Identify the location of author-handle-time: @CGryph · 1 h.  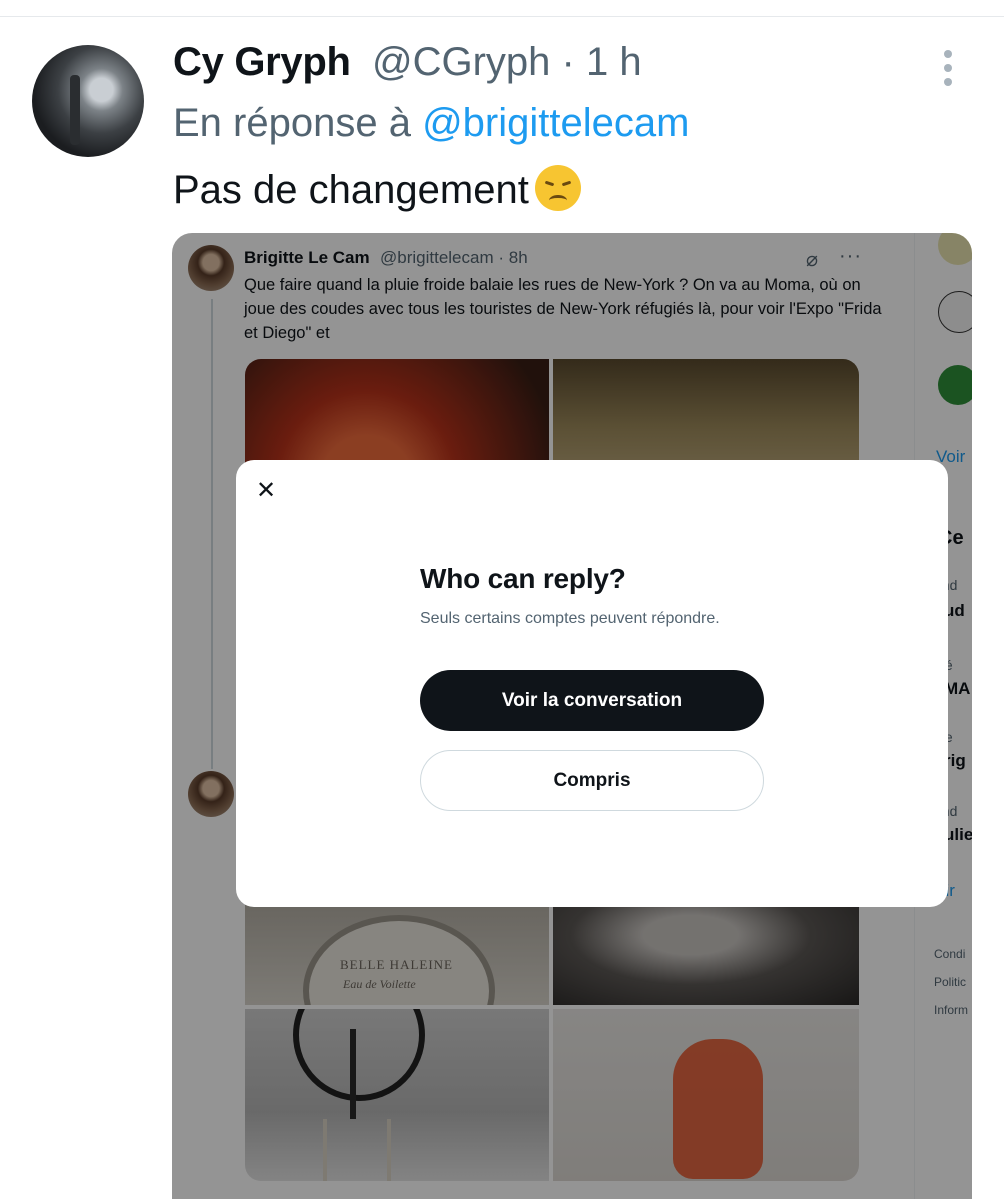
(507, 62).